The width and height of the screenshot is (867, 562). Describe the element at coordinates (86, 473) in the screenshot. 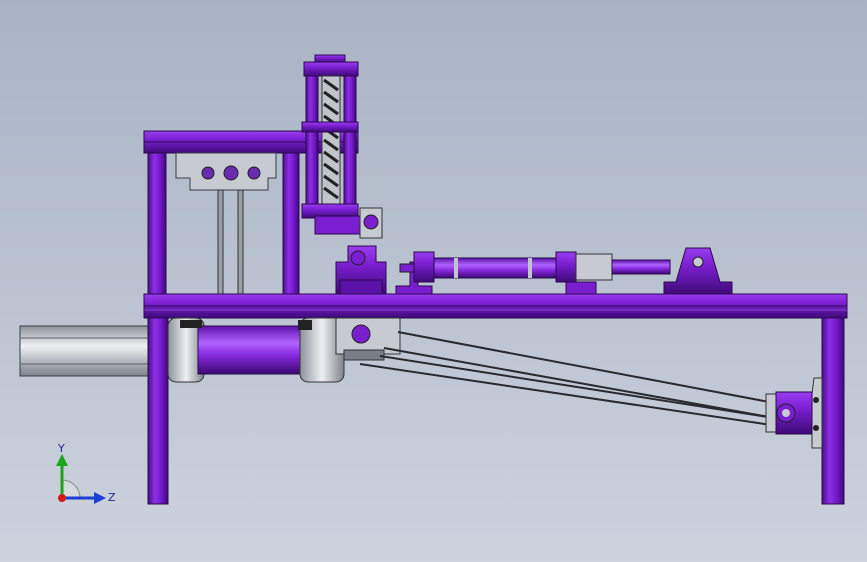

I see `orientation-triad: Y Z` at that location.